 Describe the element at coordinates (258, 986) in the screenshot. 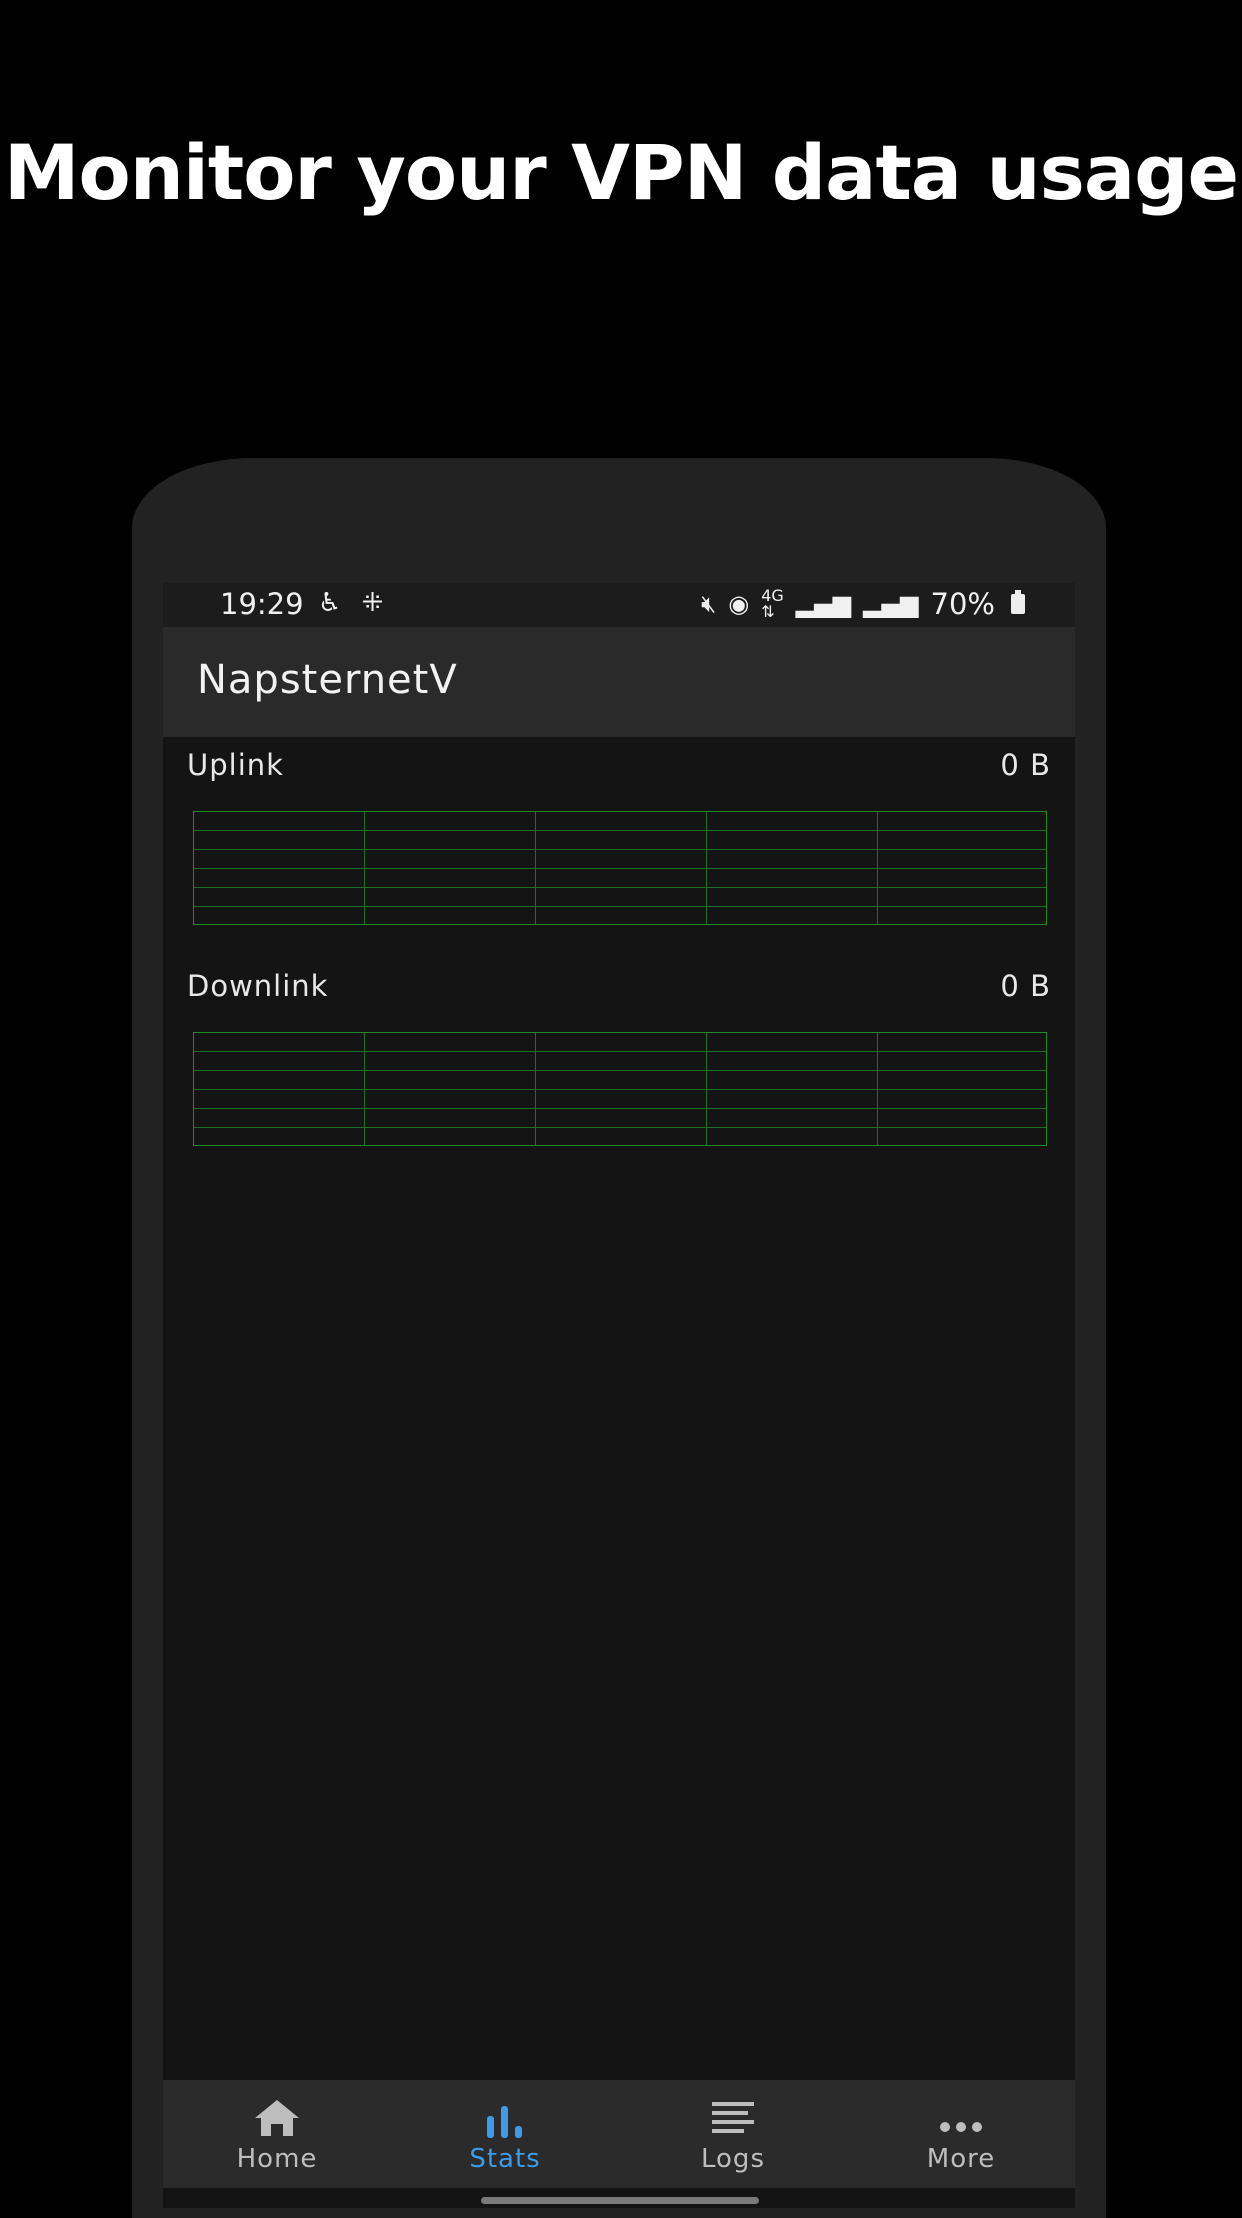

I see `downlink-label: Downlink` at that location.